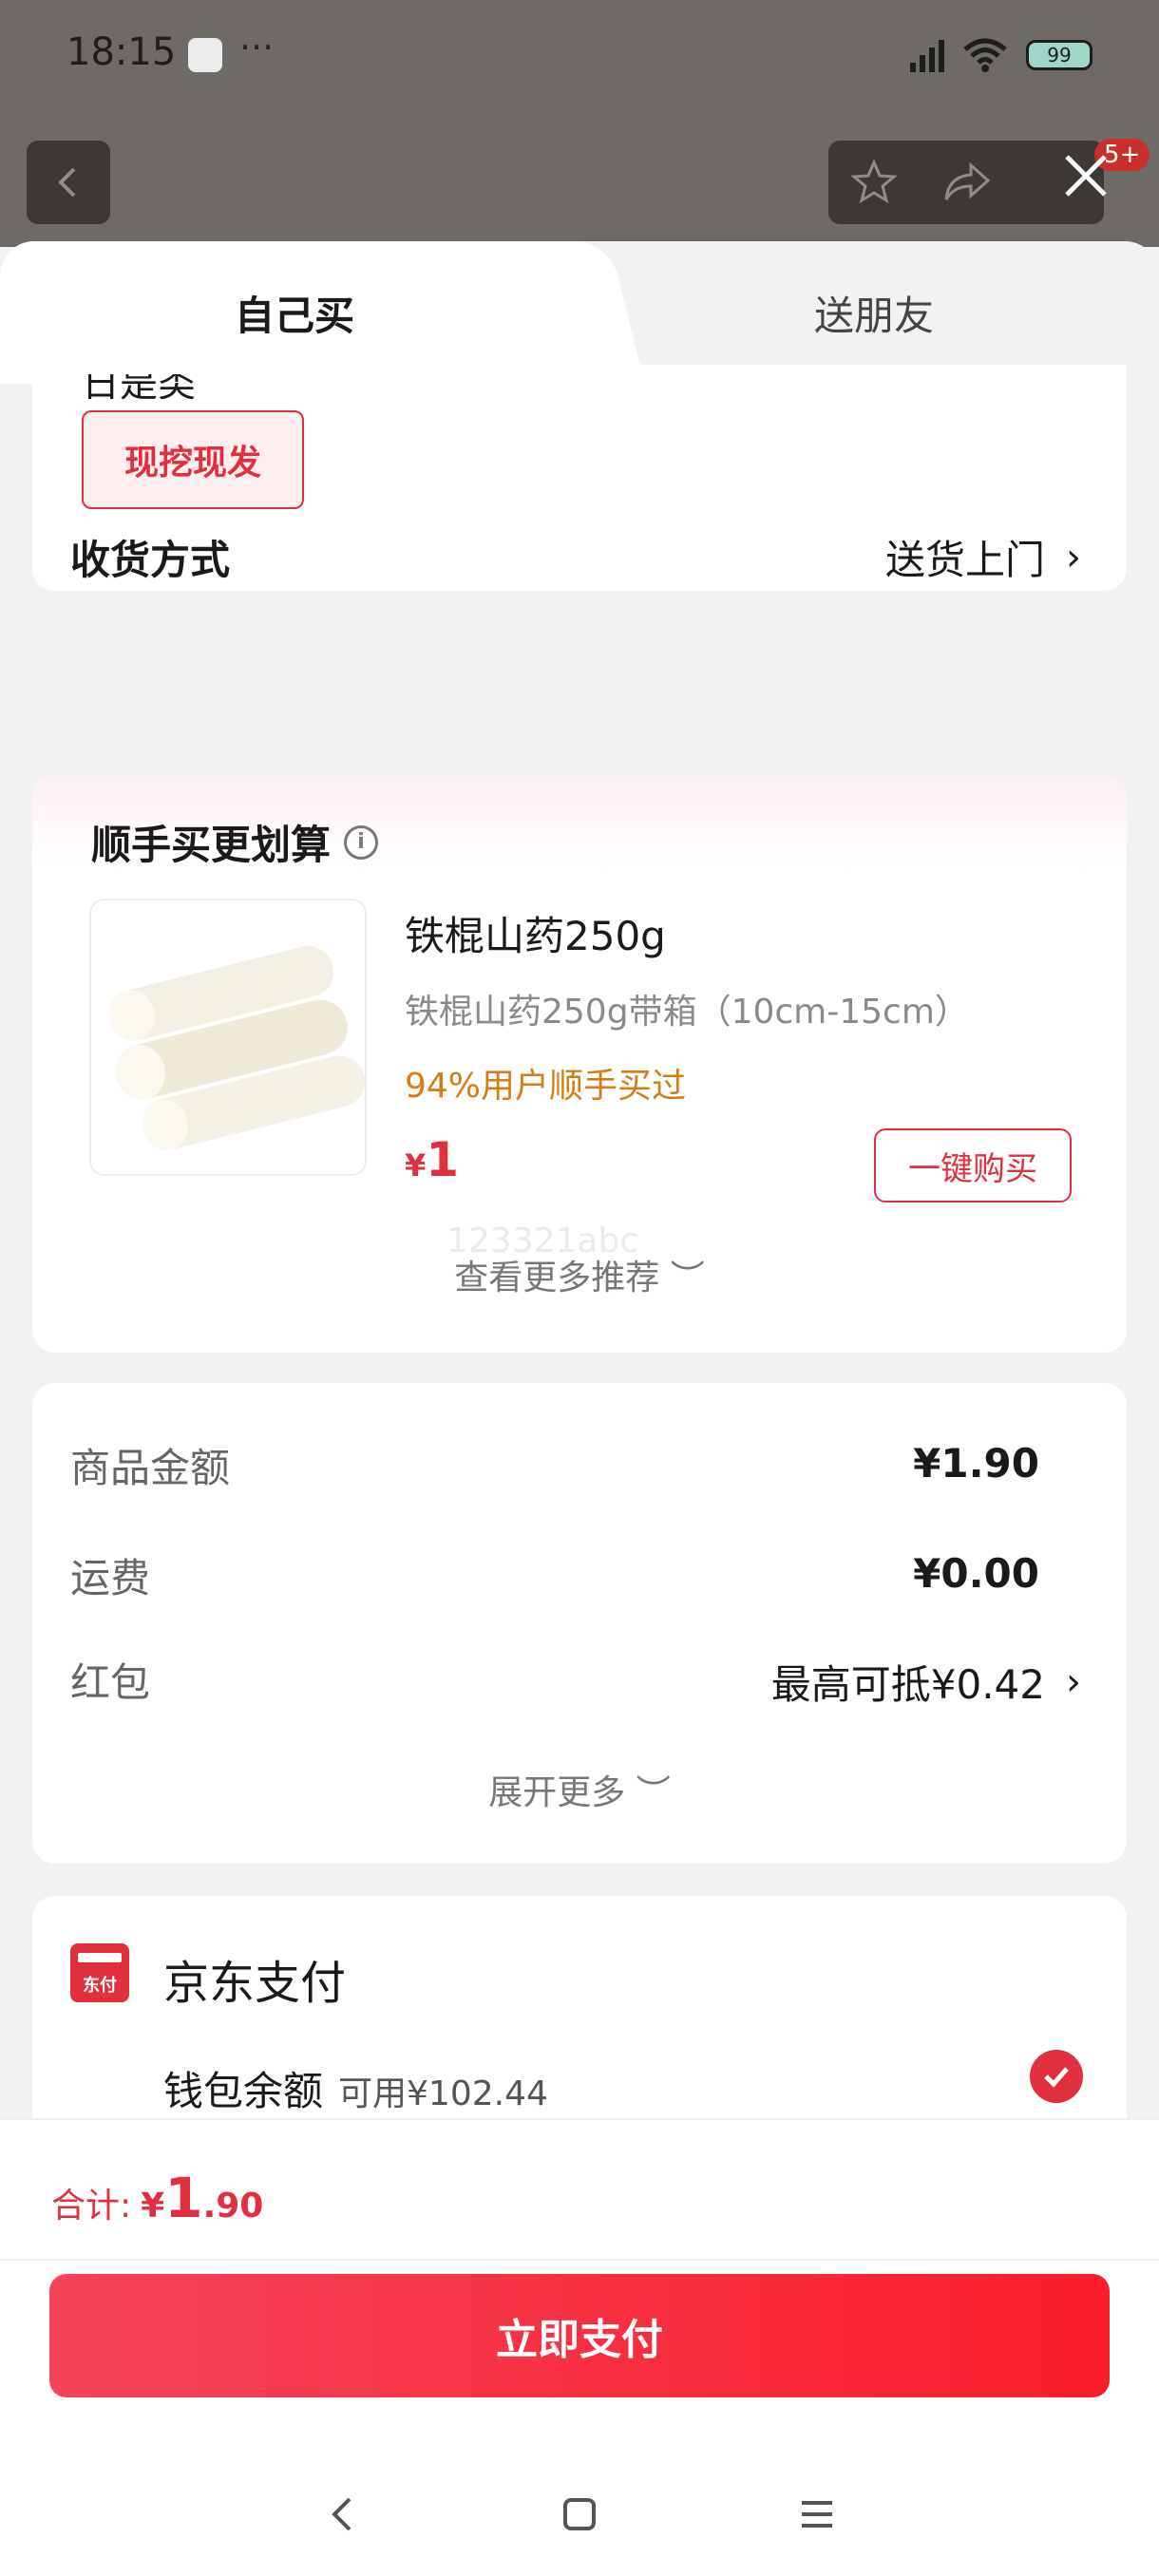 The image size is (1159, 2576). I want to click on payment-method-title: 京东支付, so click(255, 1983).